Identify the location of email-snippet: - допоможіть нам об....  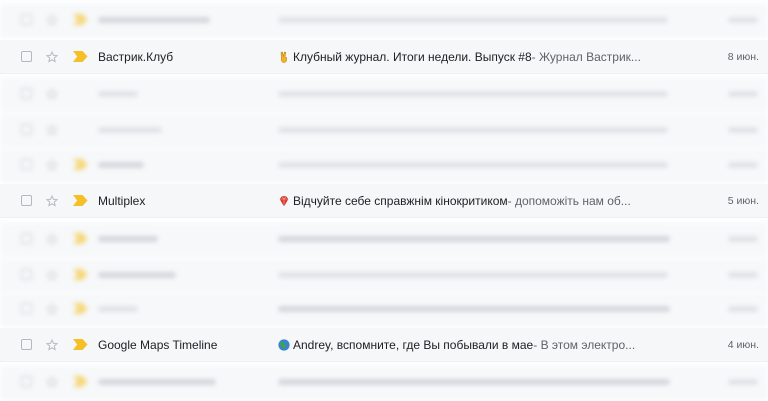
(569, 200).